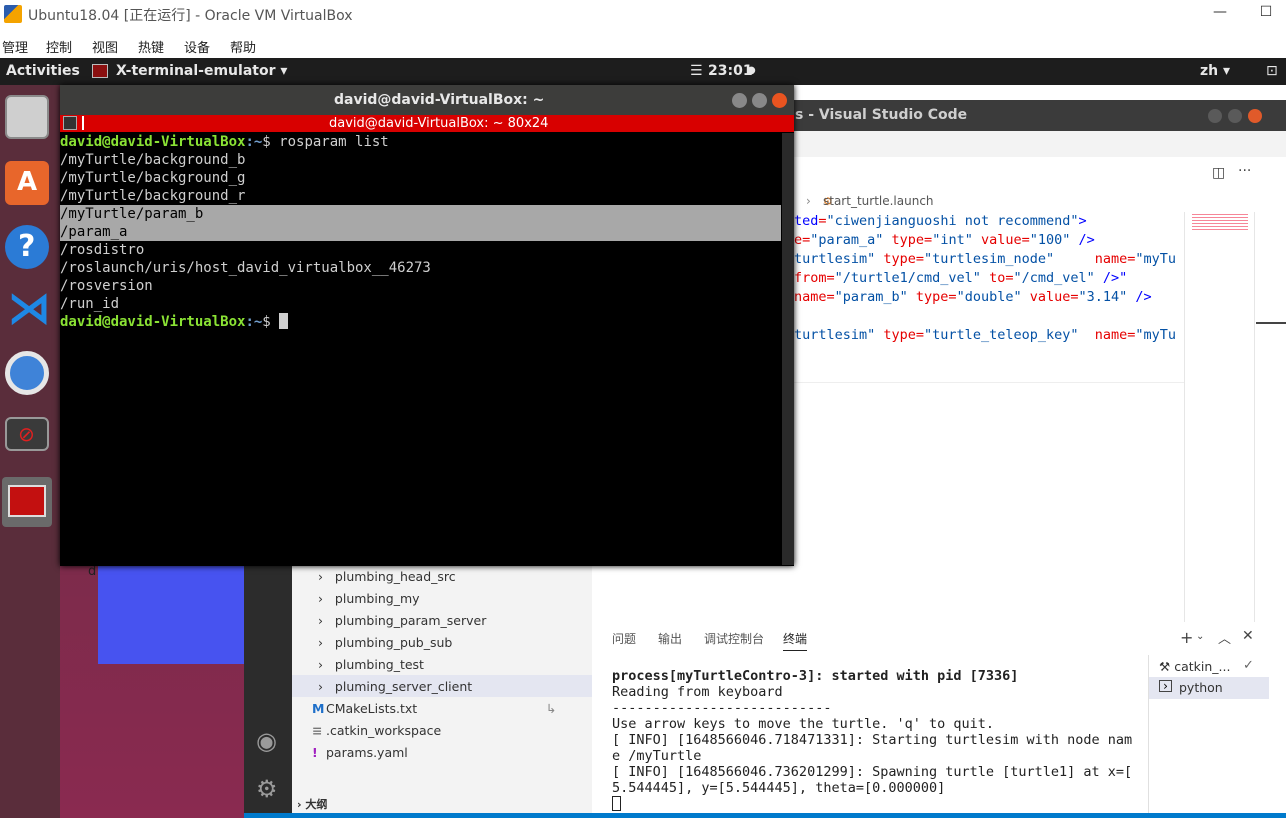  Describe the element at coordinates (670, 638) in the screenshot. I see `tab-output: 输出` at that location.